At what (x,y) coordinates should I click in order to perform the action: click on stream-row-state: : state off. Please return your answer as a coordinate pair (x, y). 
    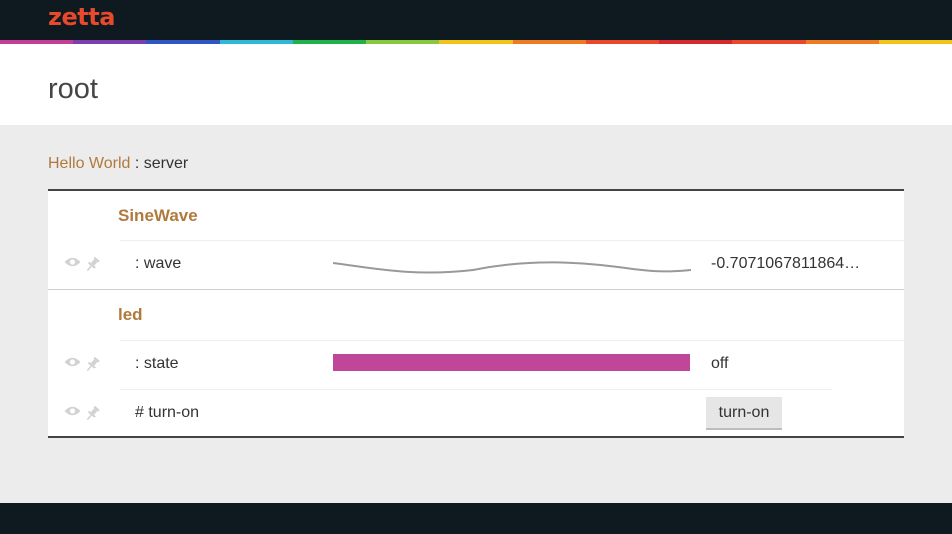
    Looking at the image, I should click on (476, 364).